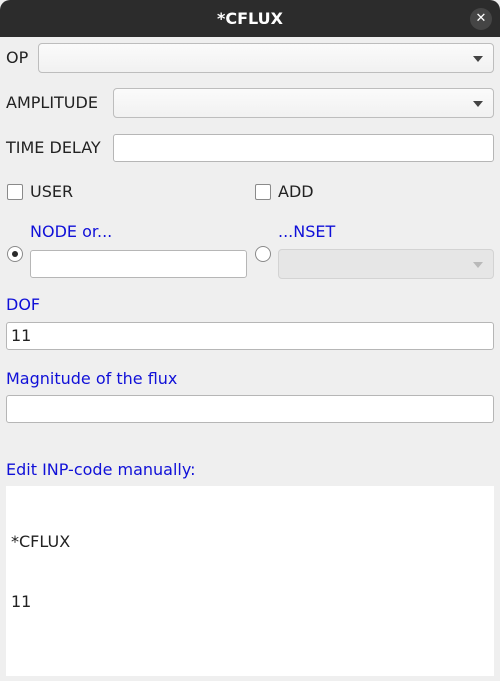 Image resolution: width=500 pixels, height=681 pixels. What do you see at coordinates (296, 191) in the screenshot?
I see `add-label: ADD` at bounding box center [296, 191].